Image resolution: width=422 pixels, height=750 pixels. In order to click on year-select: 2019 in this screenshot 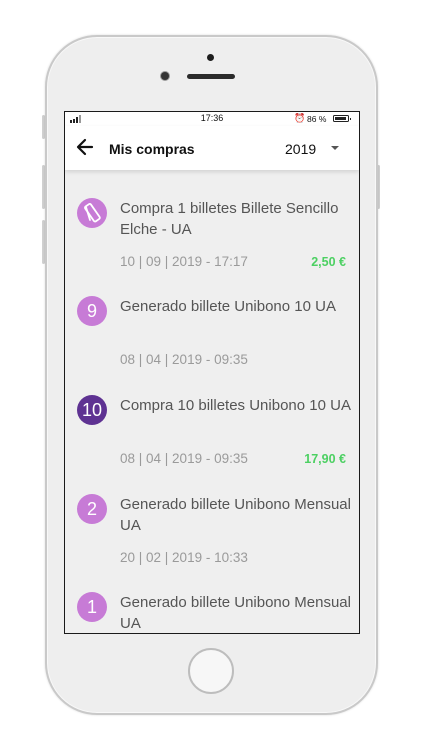, I will do `click(300, 149)`.